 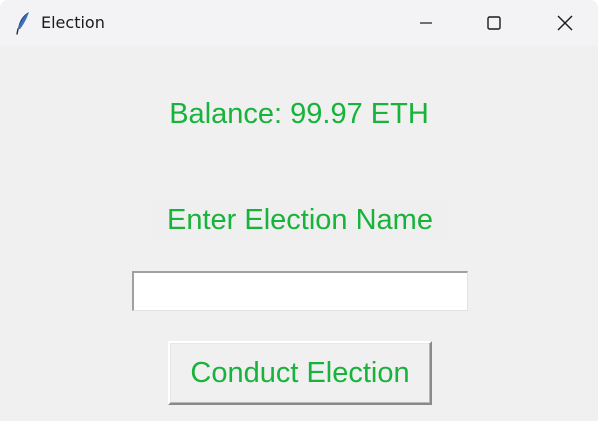 I want to click on maximize-button, so click(x=494, y=23).